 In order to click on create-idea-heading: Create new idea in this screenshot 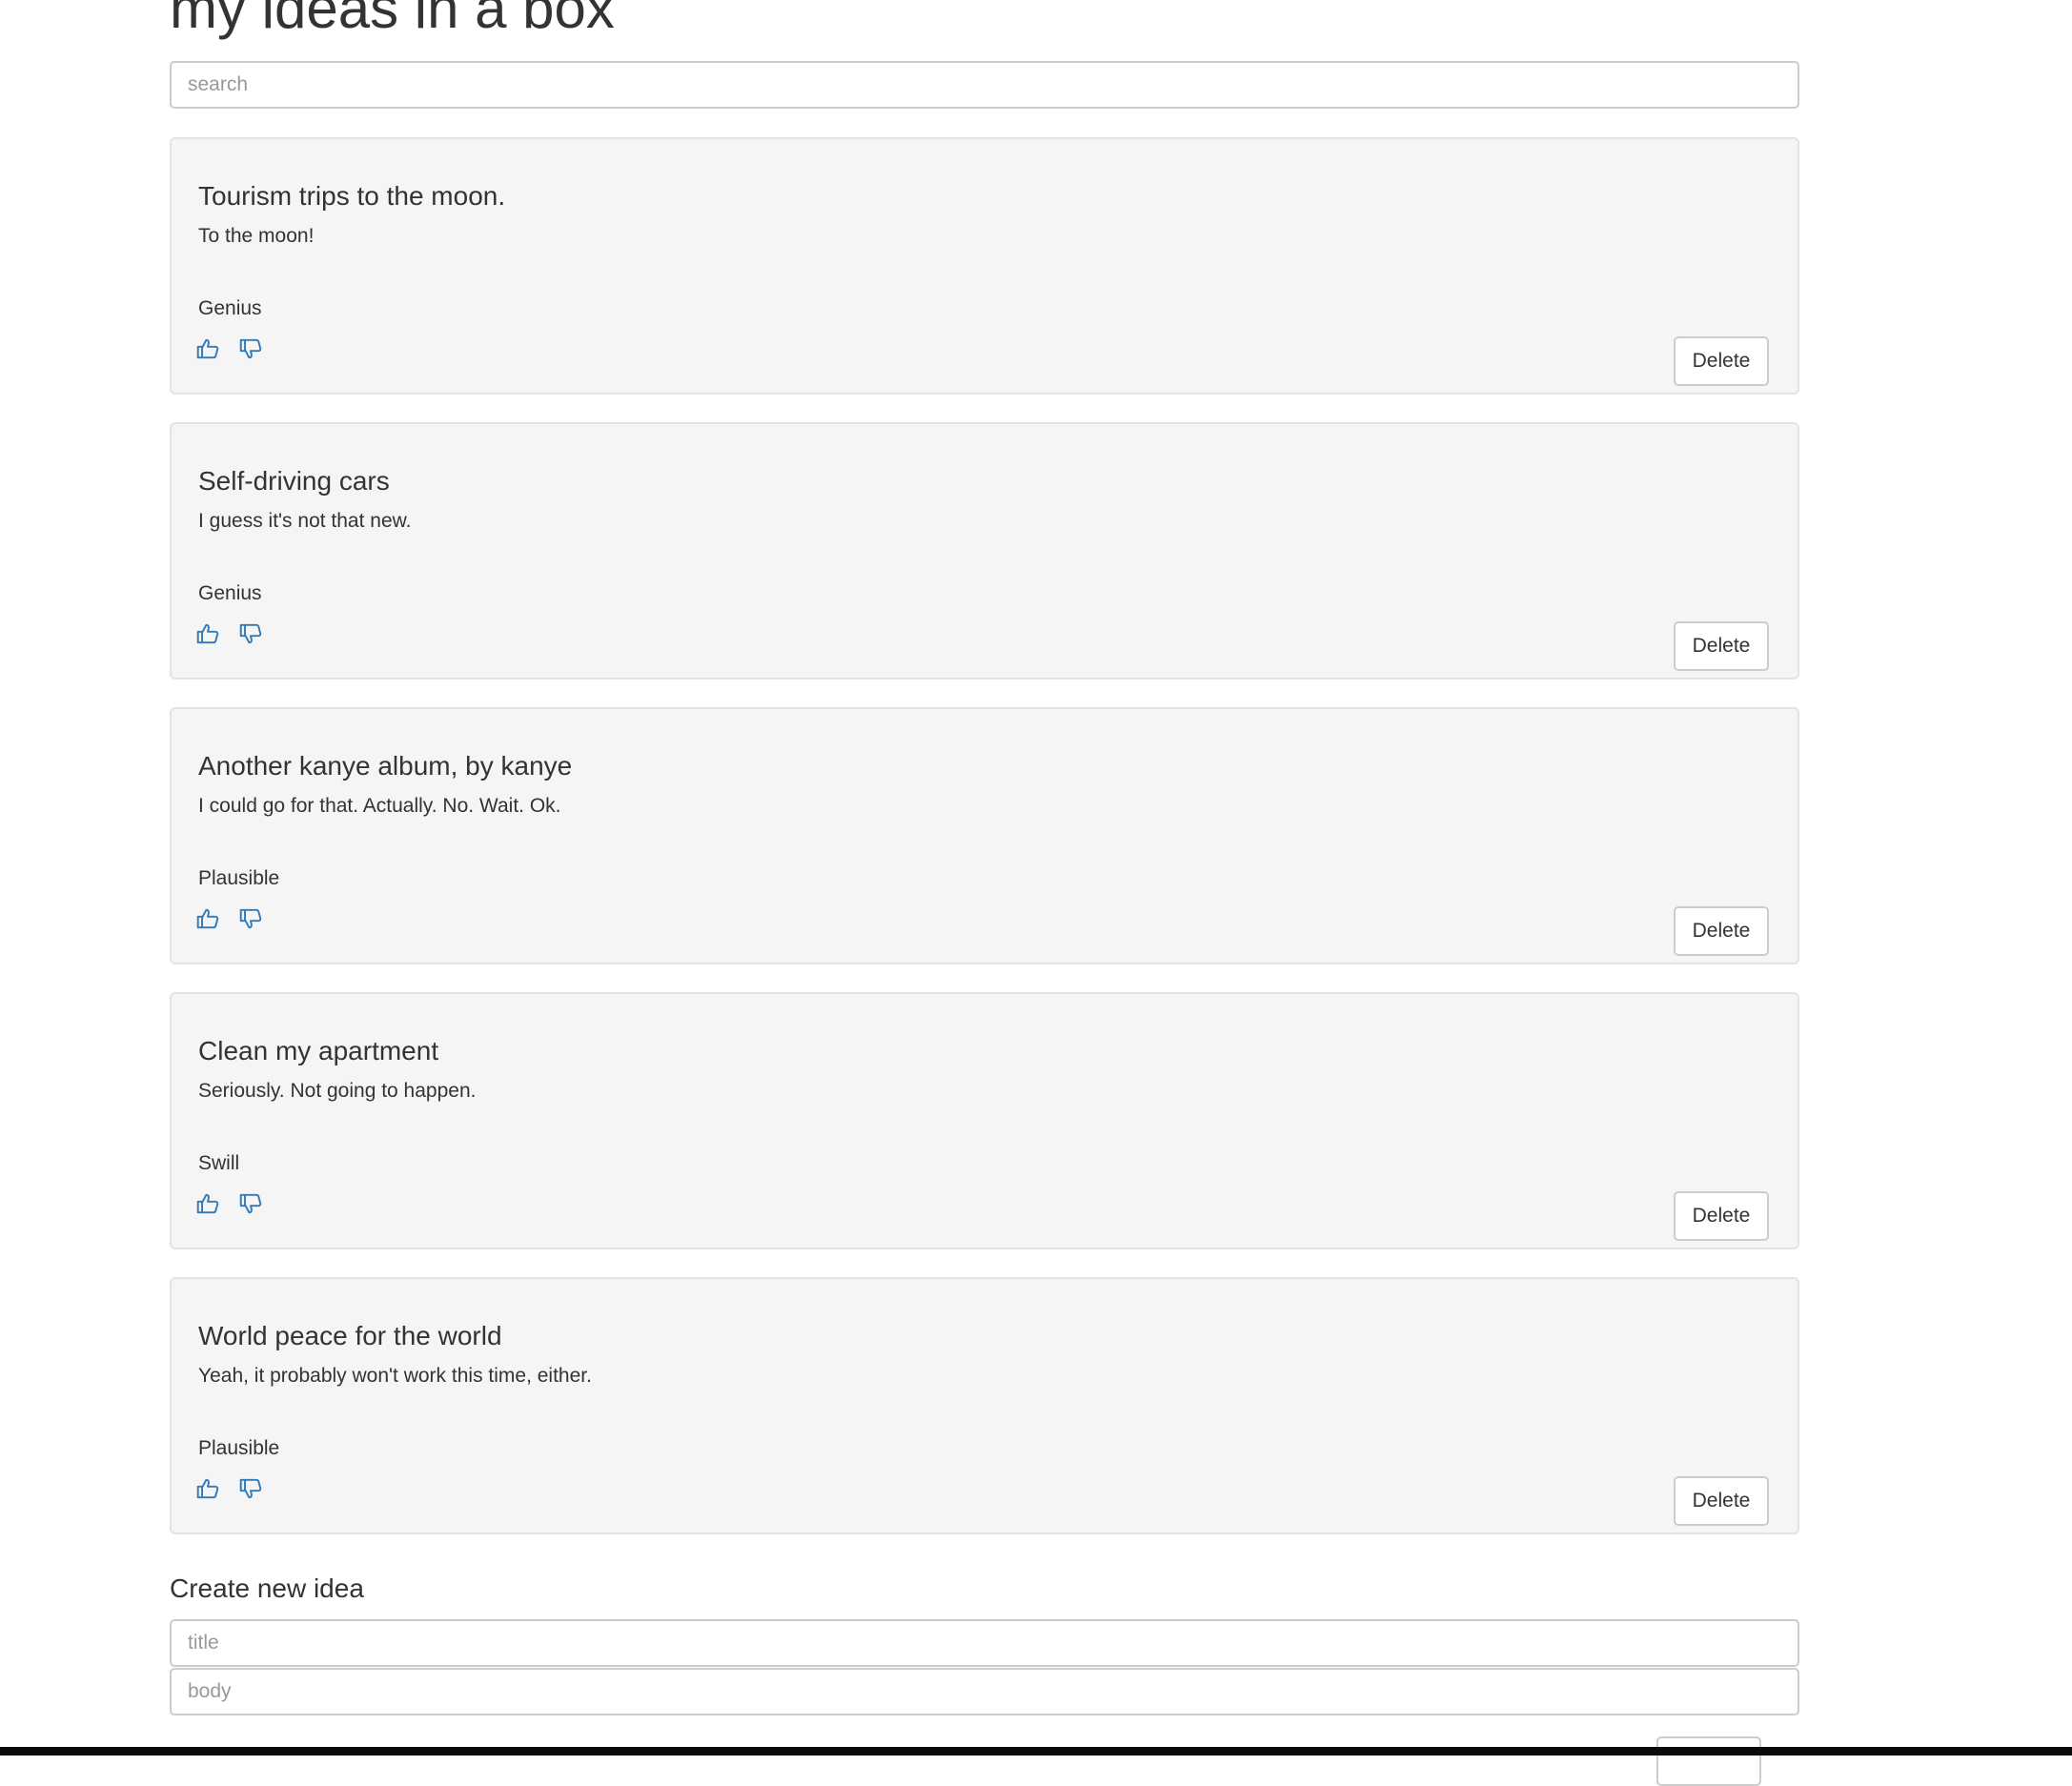, I will do `click(267, 1588)`.